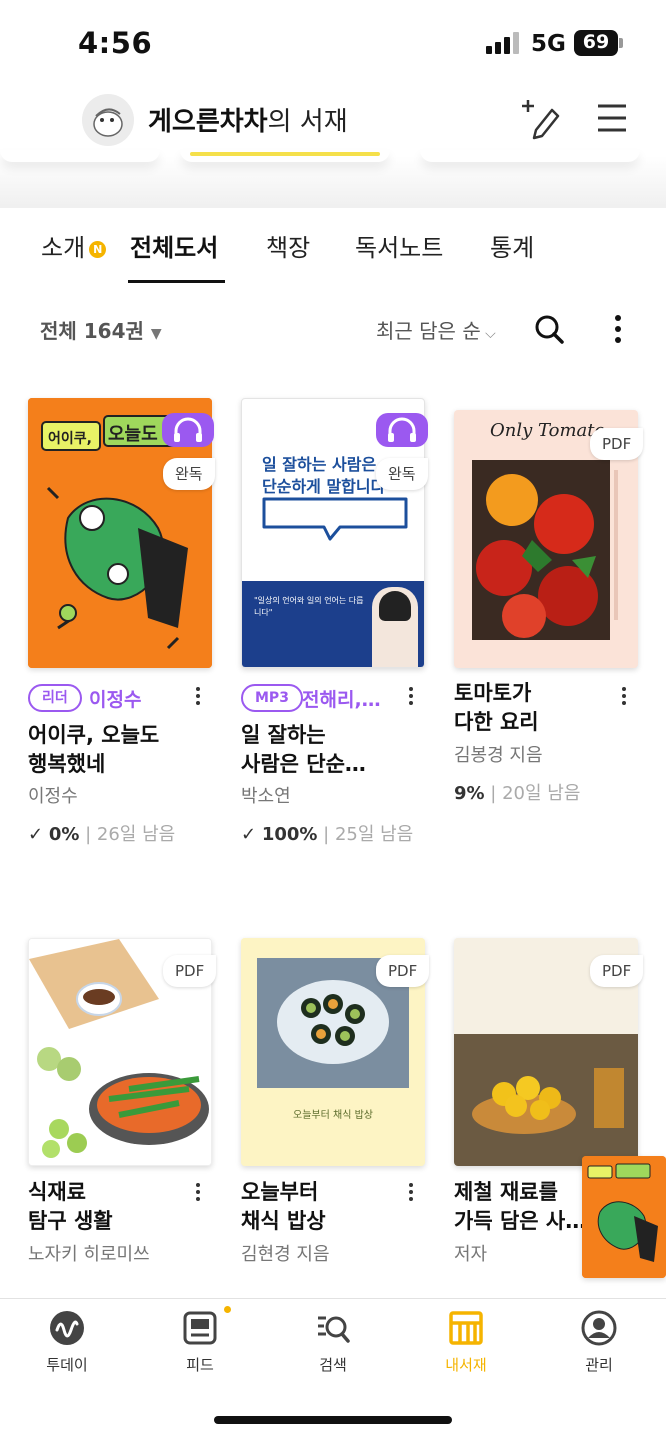 The image size is (666, 1440). I want to click on book-title-line: 식재료, so click(57, 1192).